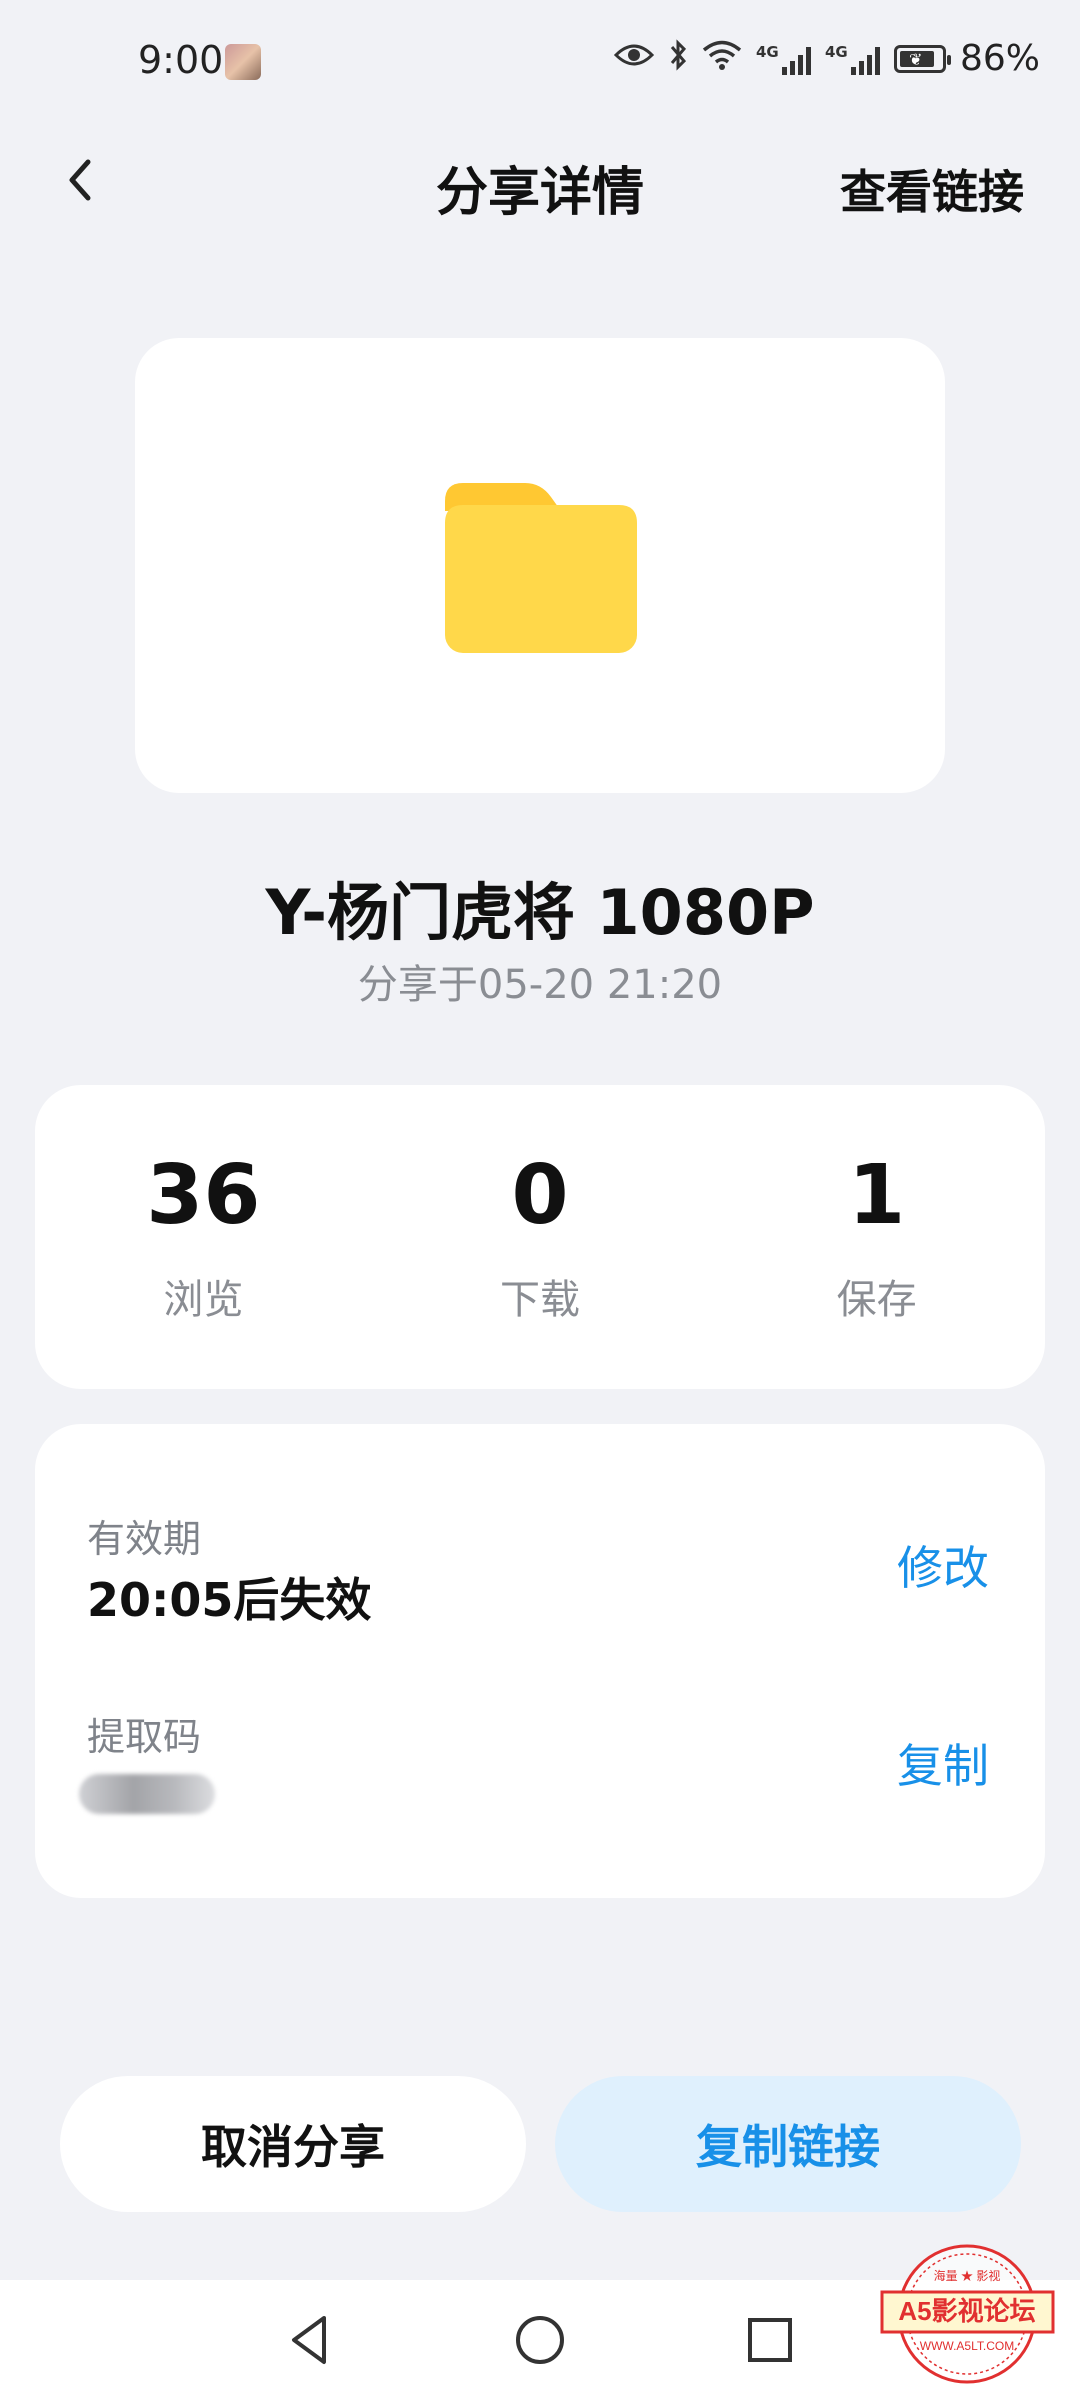 The height and width of the screenshot is (2400, 1080). Describe the element at coordinates (722, 59) in the screenshot. I see `wifi-icon` at that location.